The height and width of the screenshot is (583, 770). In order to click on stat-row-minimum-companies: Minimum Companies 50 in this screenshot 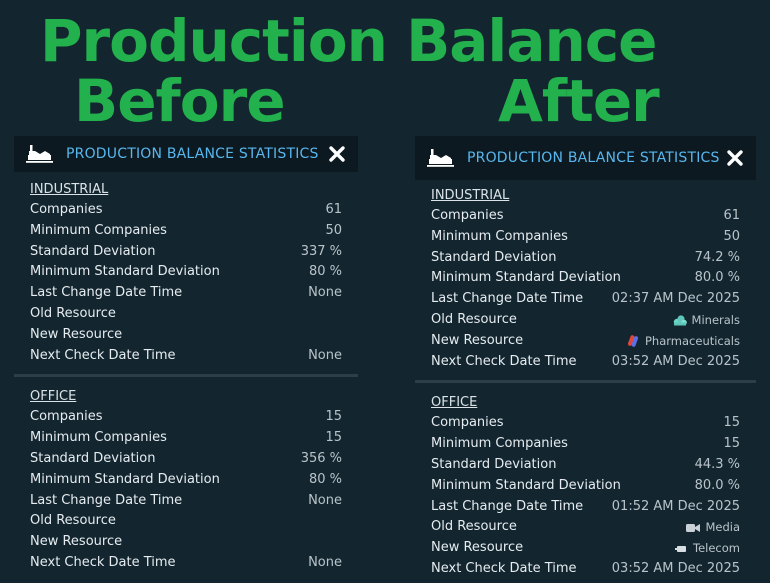, I will do `click(186, 231)`.